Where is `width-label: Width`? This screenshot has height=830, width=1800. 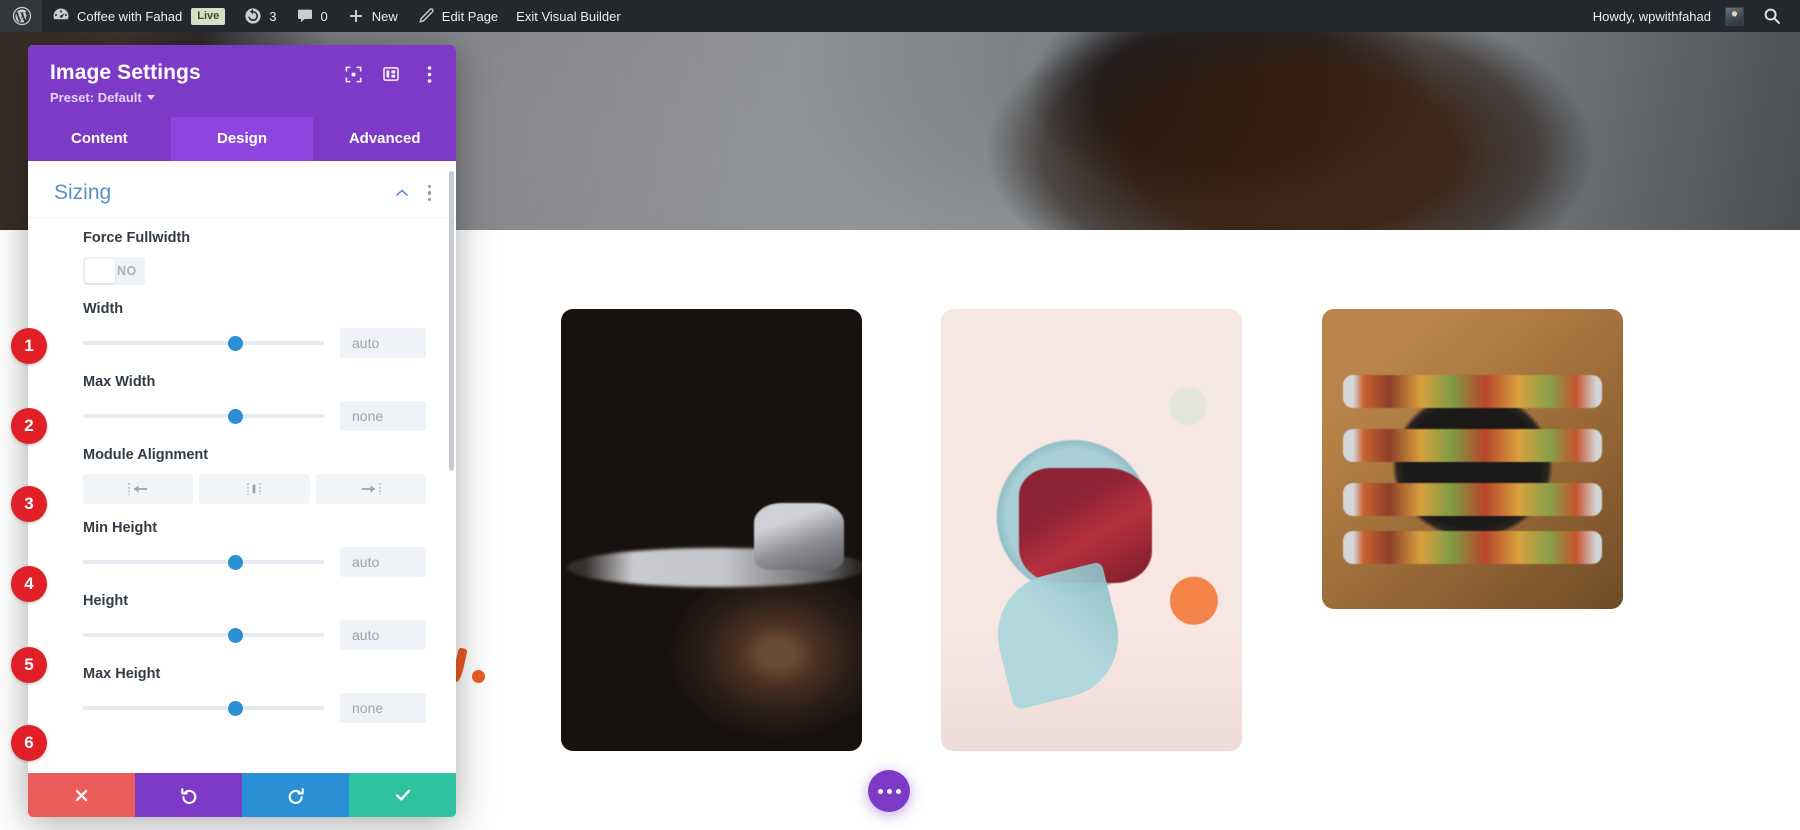
width-label: Width is located at coordinates (103, 309).